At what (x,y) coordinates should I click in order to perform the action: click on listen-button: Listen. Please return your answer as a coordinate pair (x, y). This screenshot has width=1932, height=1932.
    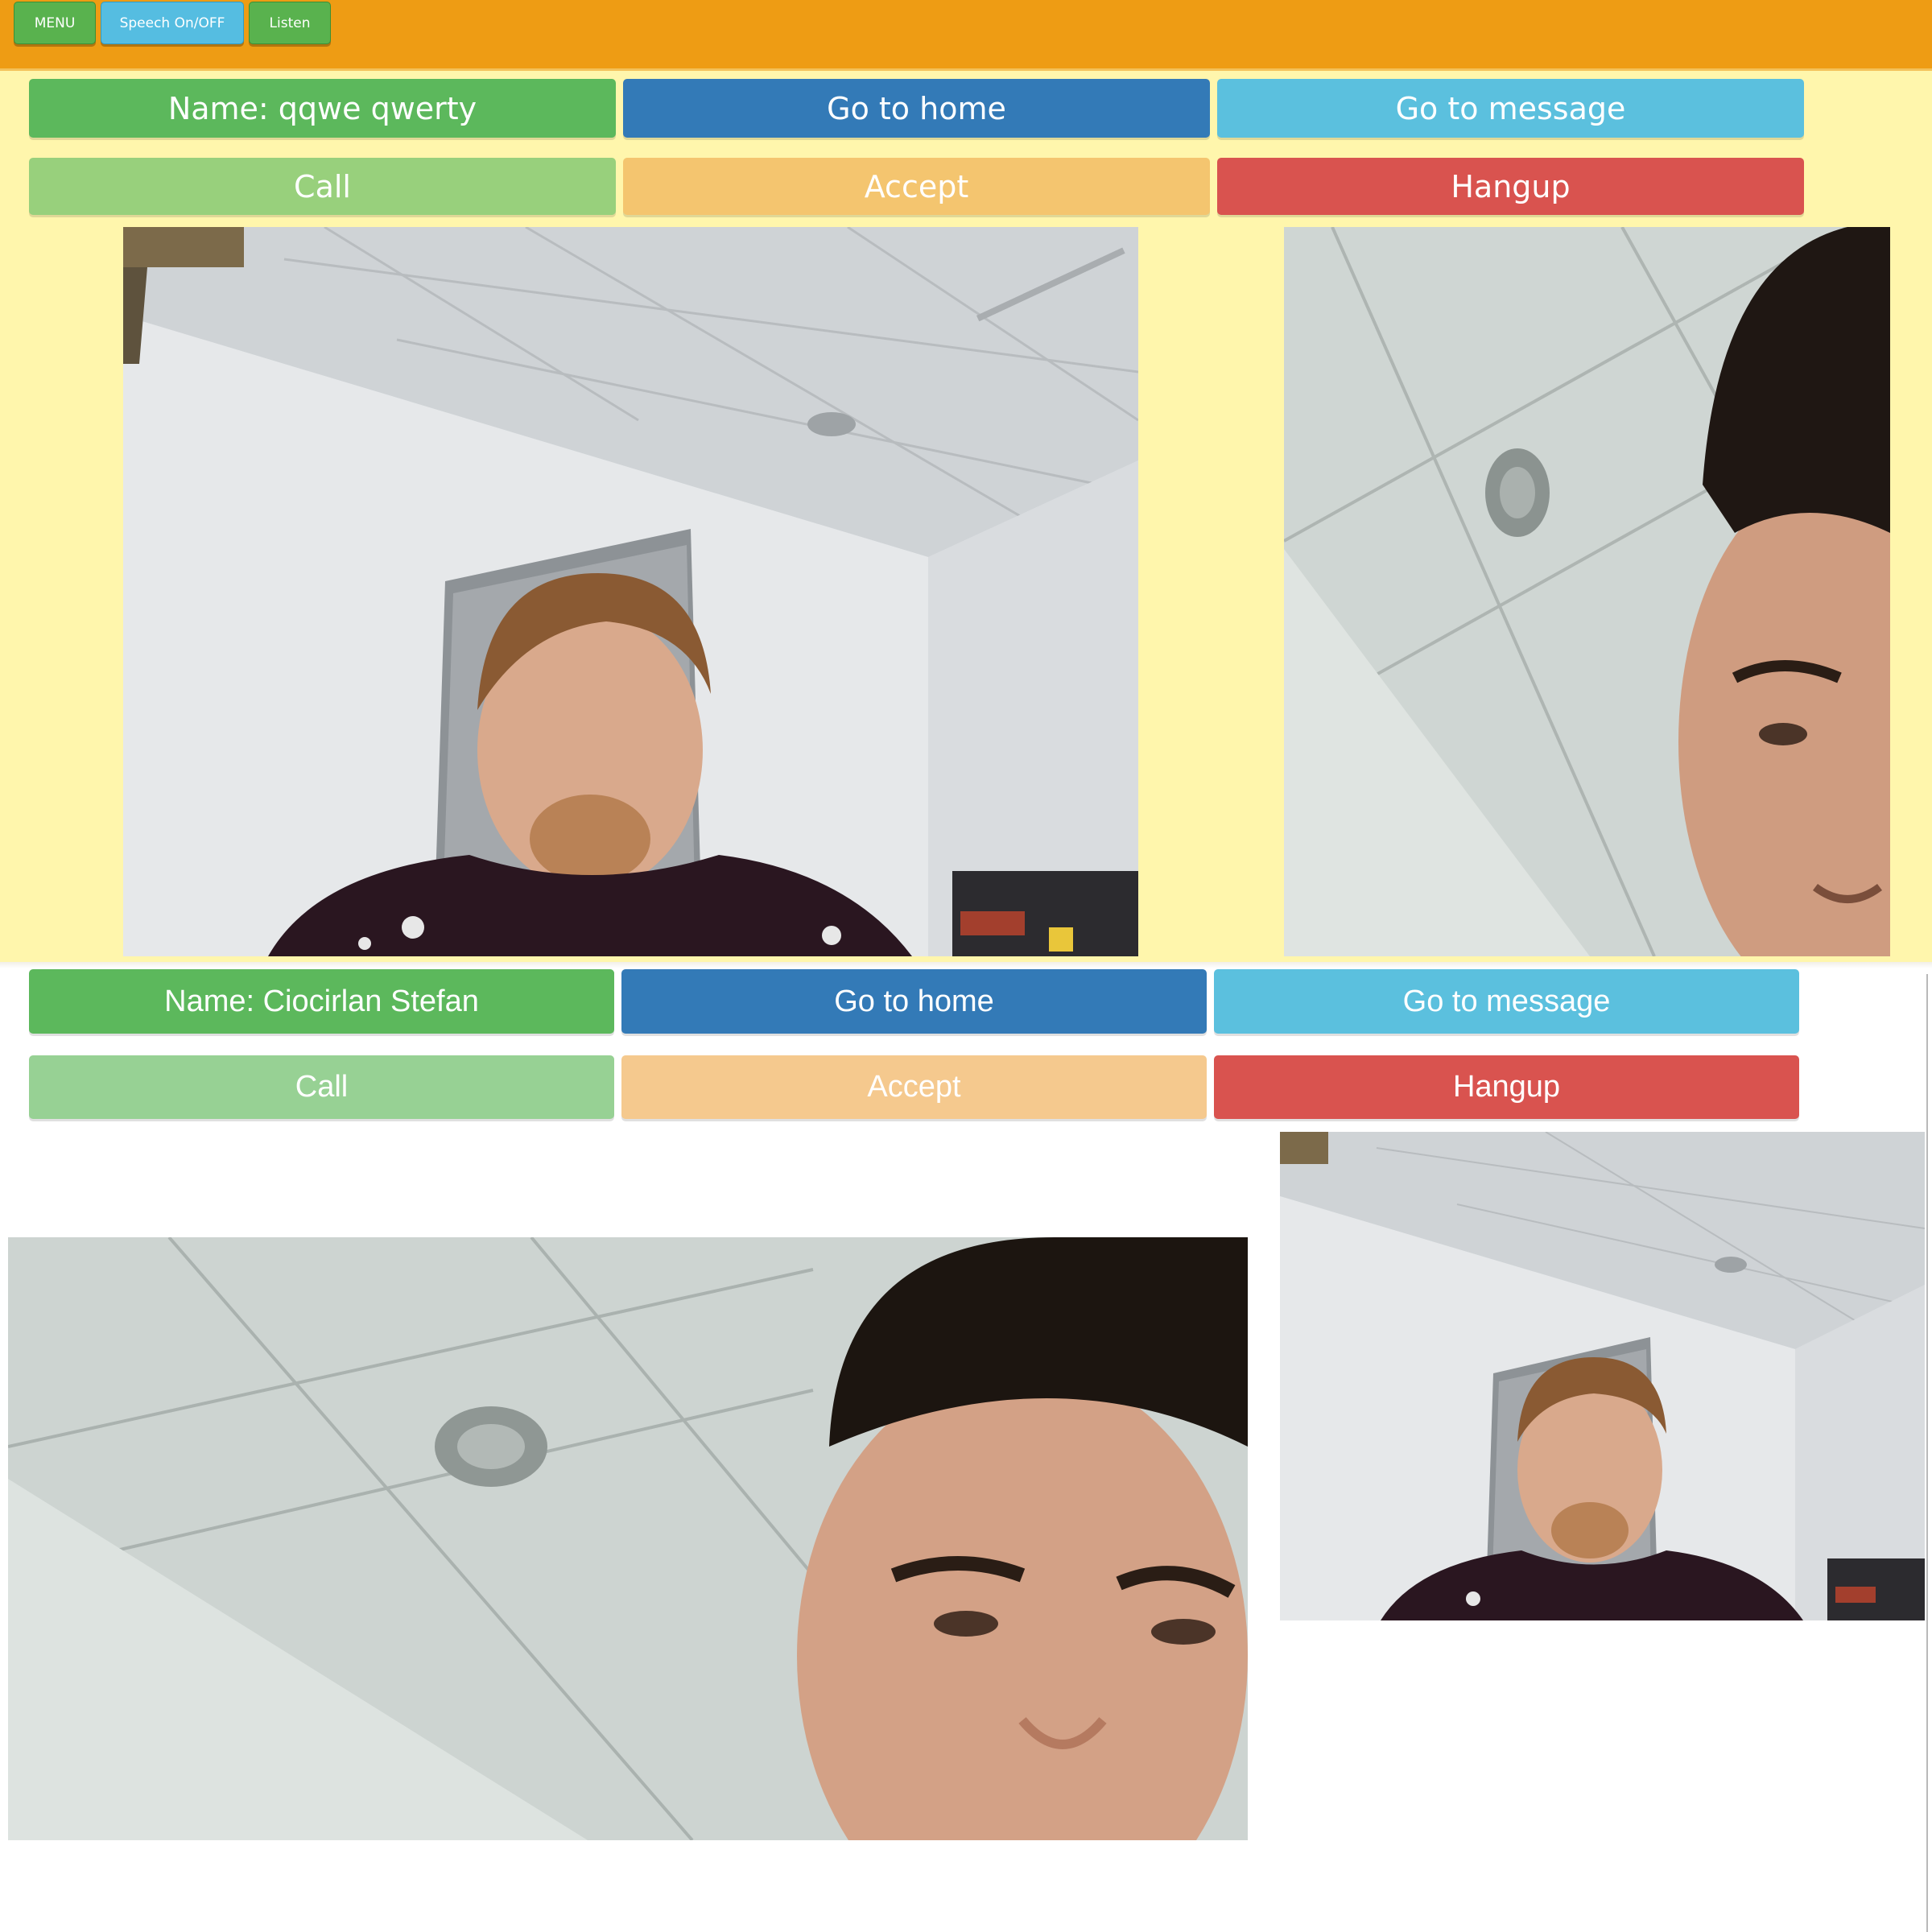
    Looking at the image, I should click on (290, 23).